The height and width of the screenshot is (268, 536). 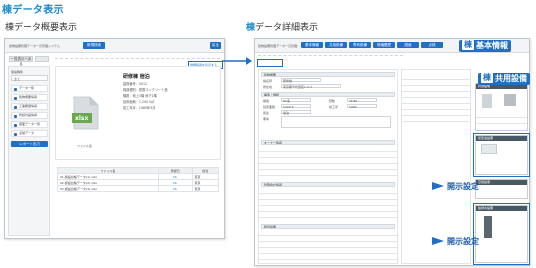 What do you see at coordinates (278, 46) in the screenshot?
I see `detail-app-title: 建物設備管理データ一元管理システム` at bounding box center [278, 46].